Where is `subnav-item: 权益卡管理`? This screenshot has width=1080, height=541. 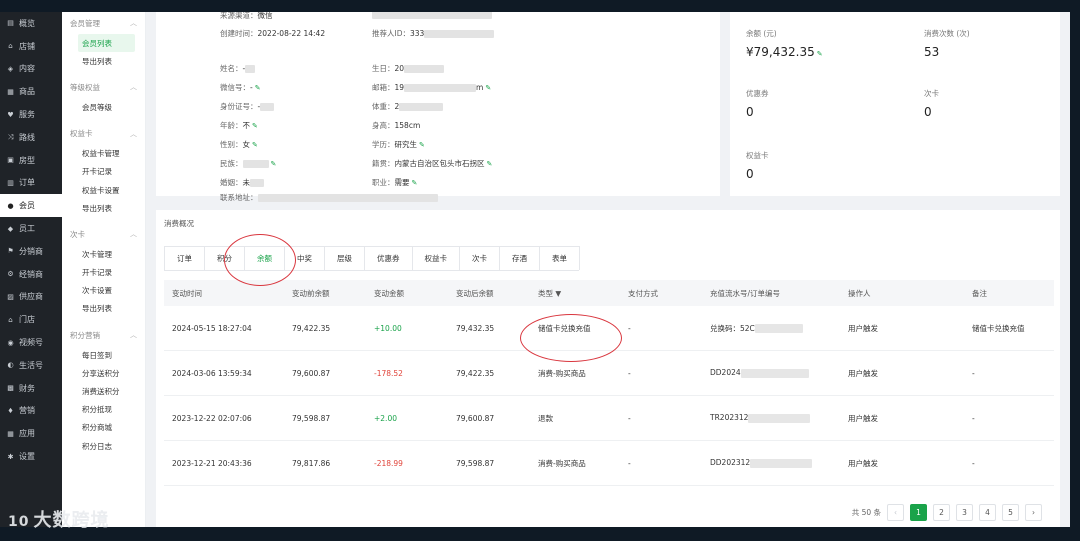
subnav-item: 权益卡管理 is located at coordinates (103, 154).